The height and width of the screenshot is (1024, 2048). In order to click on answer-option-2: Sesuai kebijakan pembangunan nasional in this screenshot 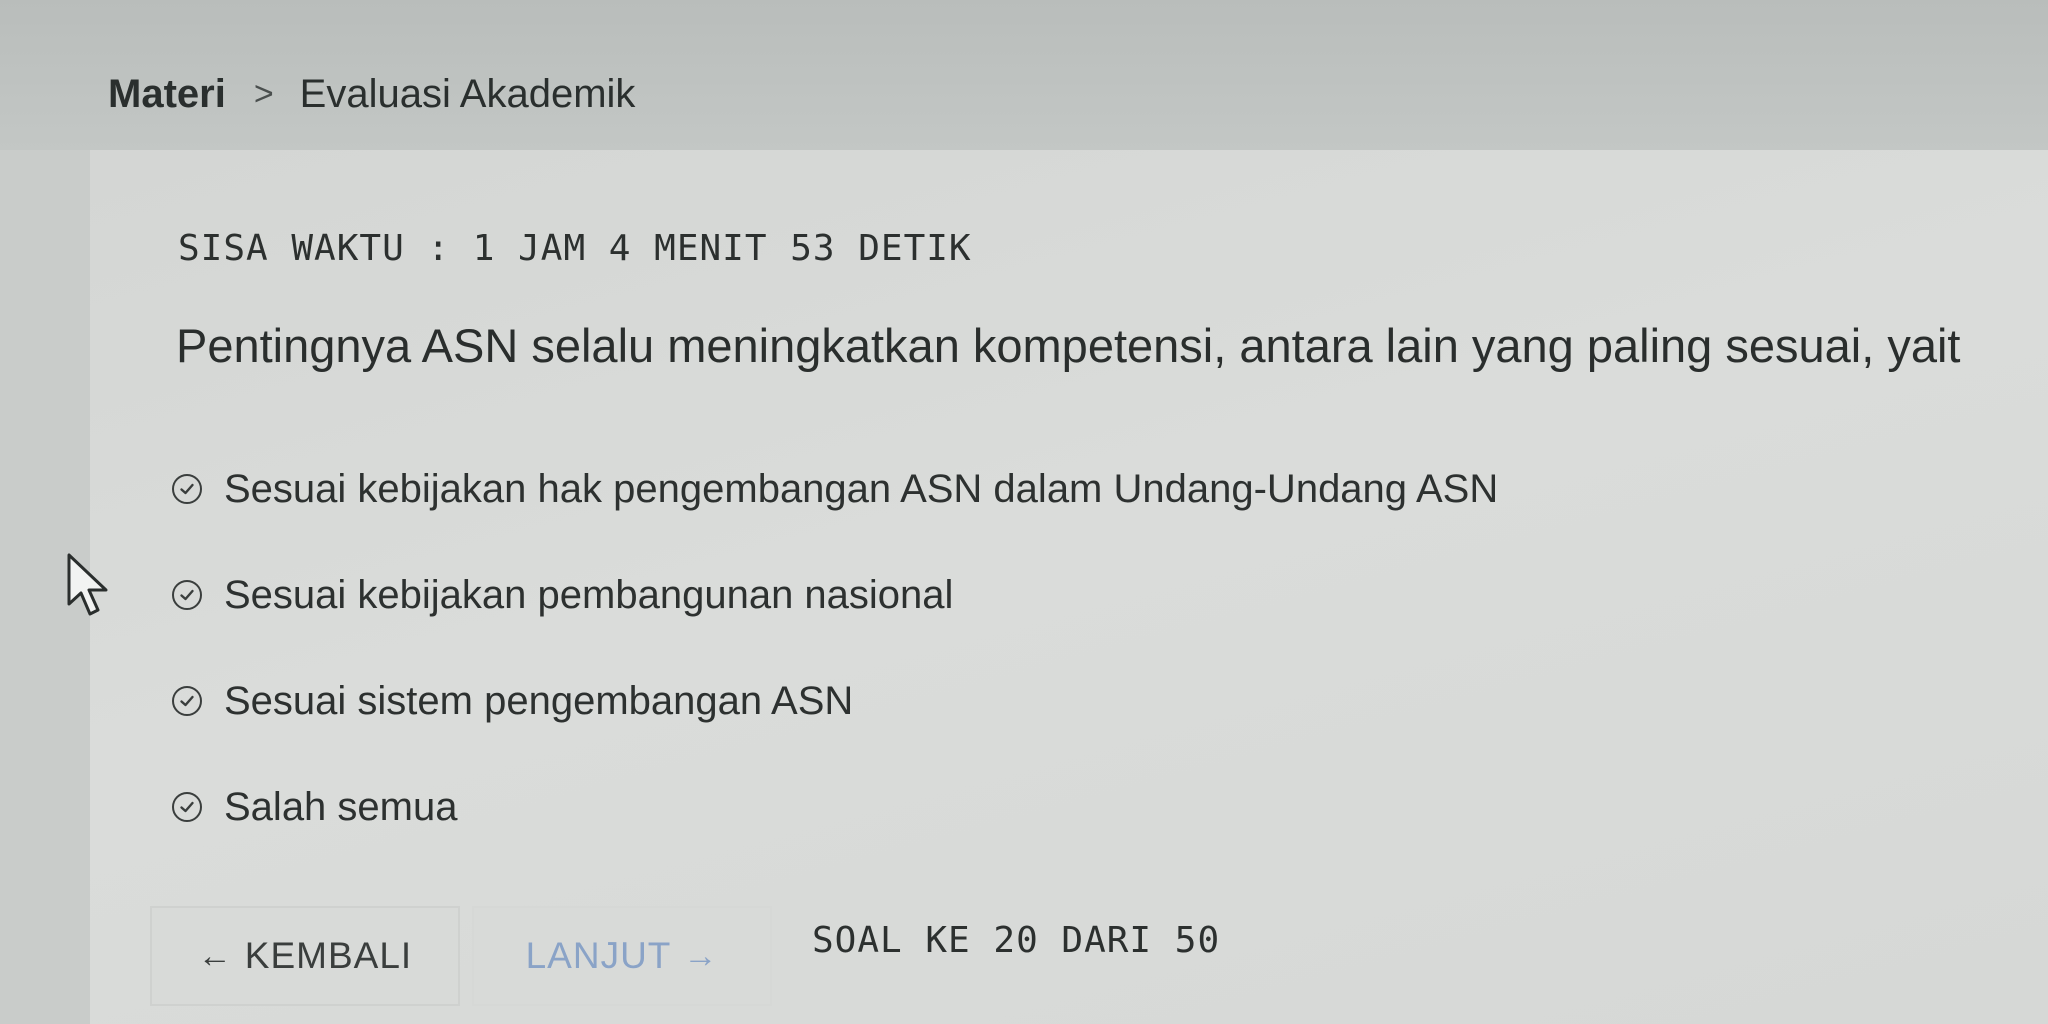, I will do `click(835, 595)`.